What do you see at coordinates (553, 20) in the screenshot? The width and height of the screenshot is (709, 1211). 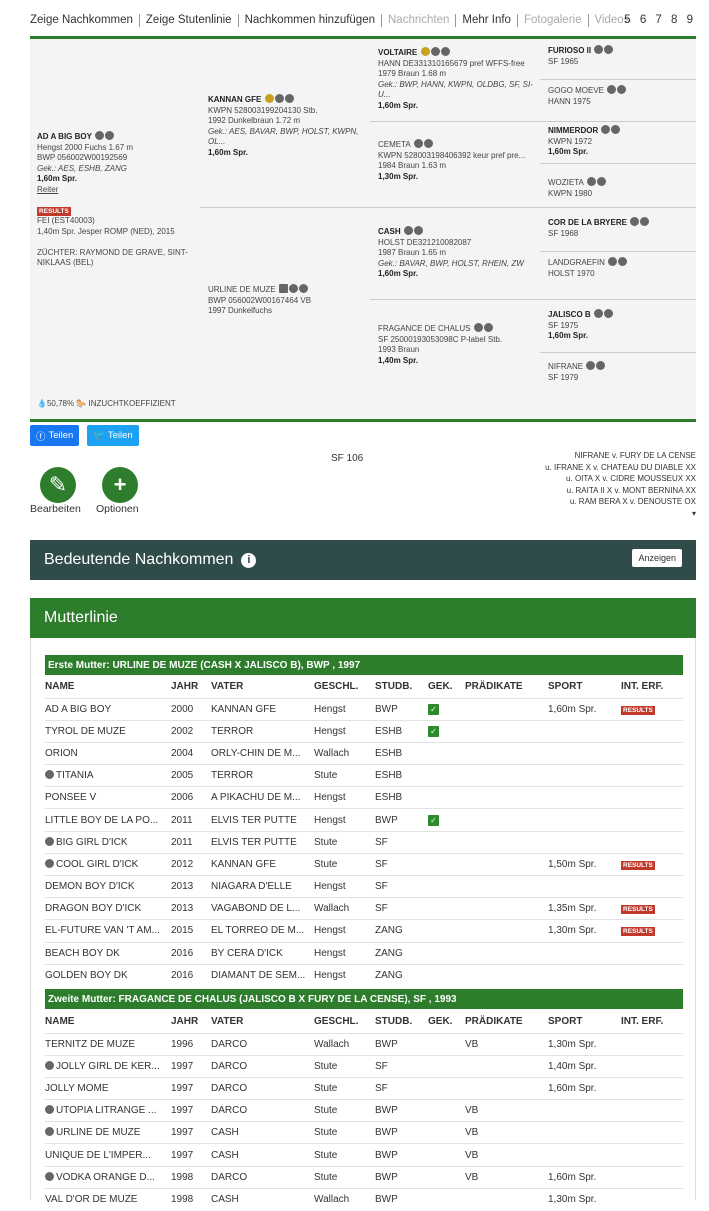 I see `nav-photo-gallery: Fotogalerie` at bounding box center [553, 20].